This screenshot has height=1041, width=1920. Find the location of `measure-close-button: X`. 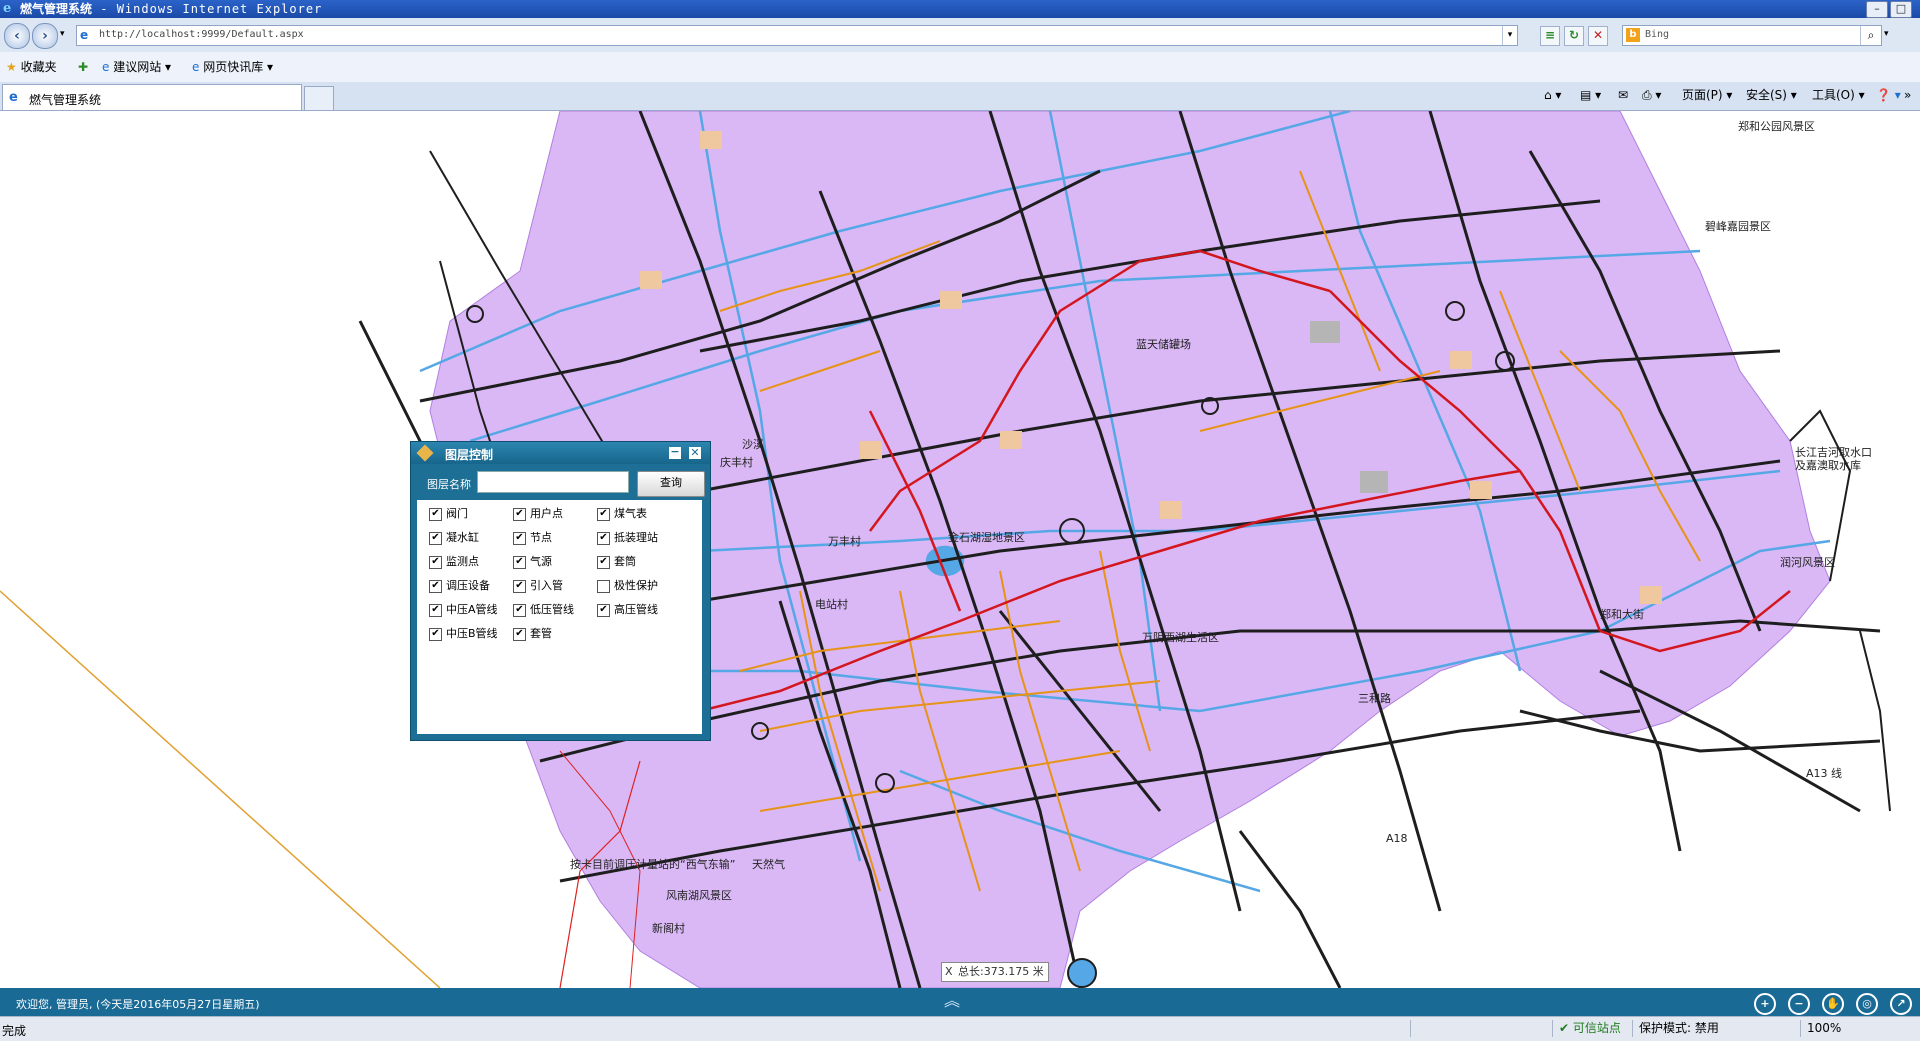

measure-close-button: X is located at coordinates (949, 971).